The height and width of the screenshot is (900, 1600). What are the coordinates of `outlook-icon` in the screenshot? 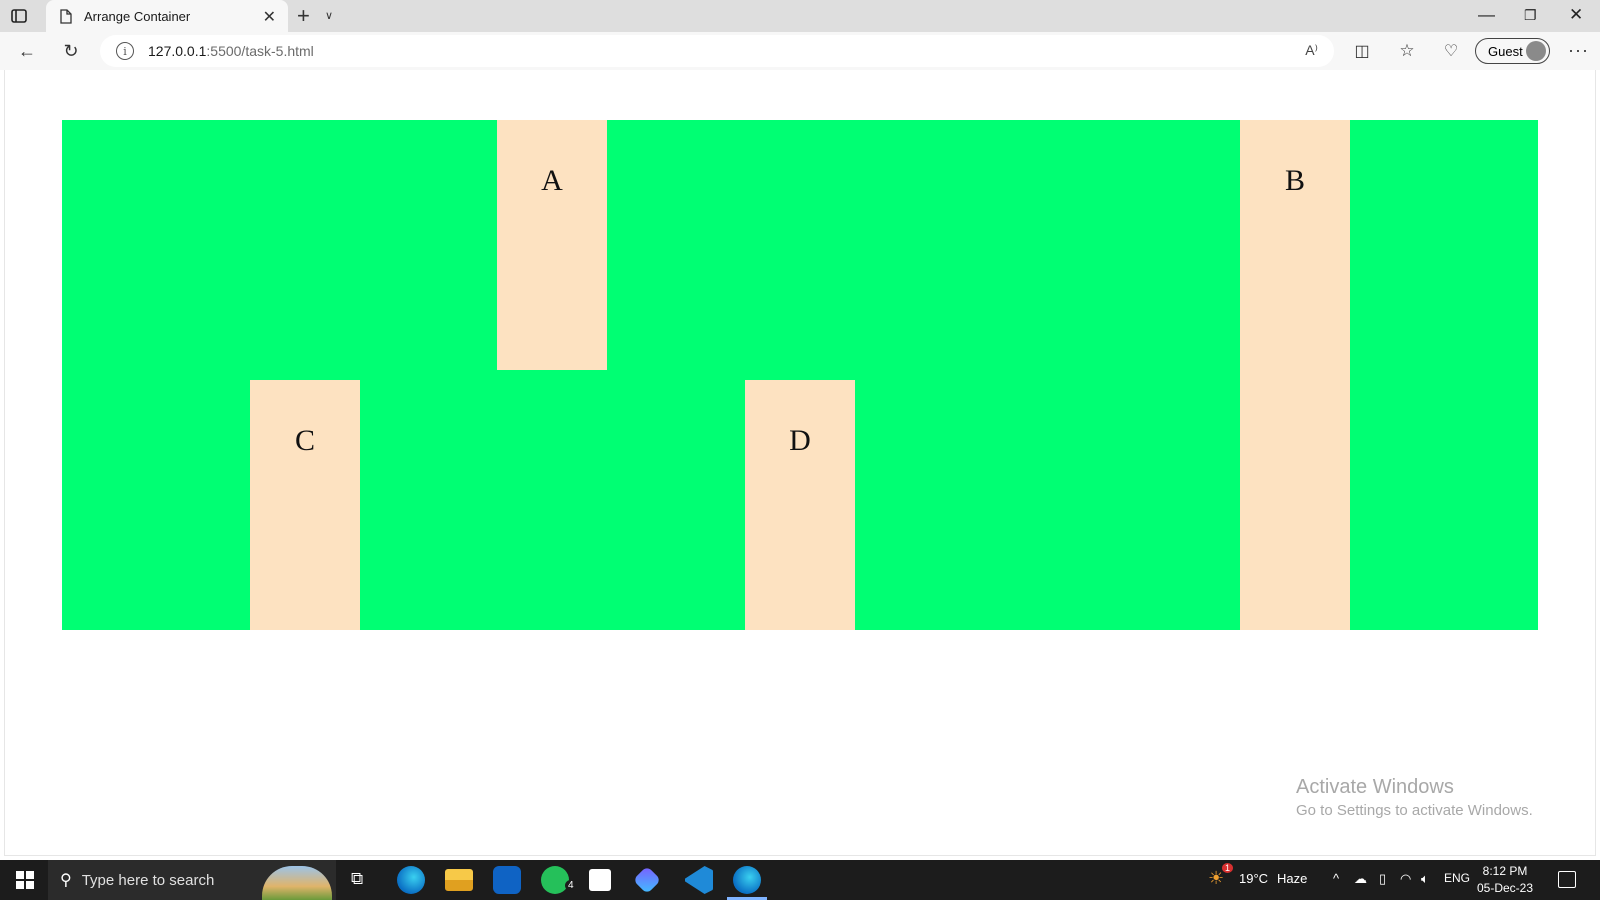 It's located at (507, 880).